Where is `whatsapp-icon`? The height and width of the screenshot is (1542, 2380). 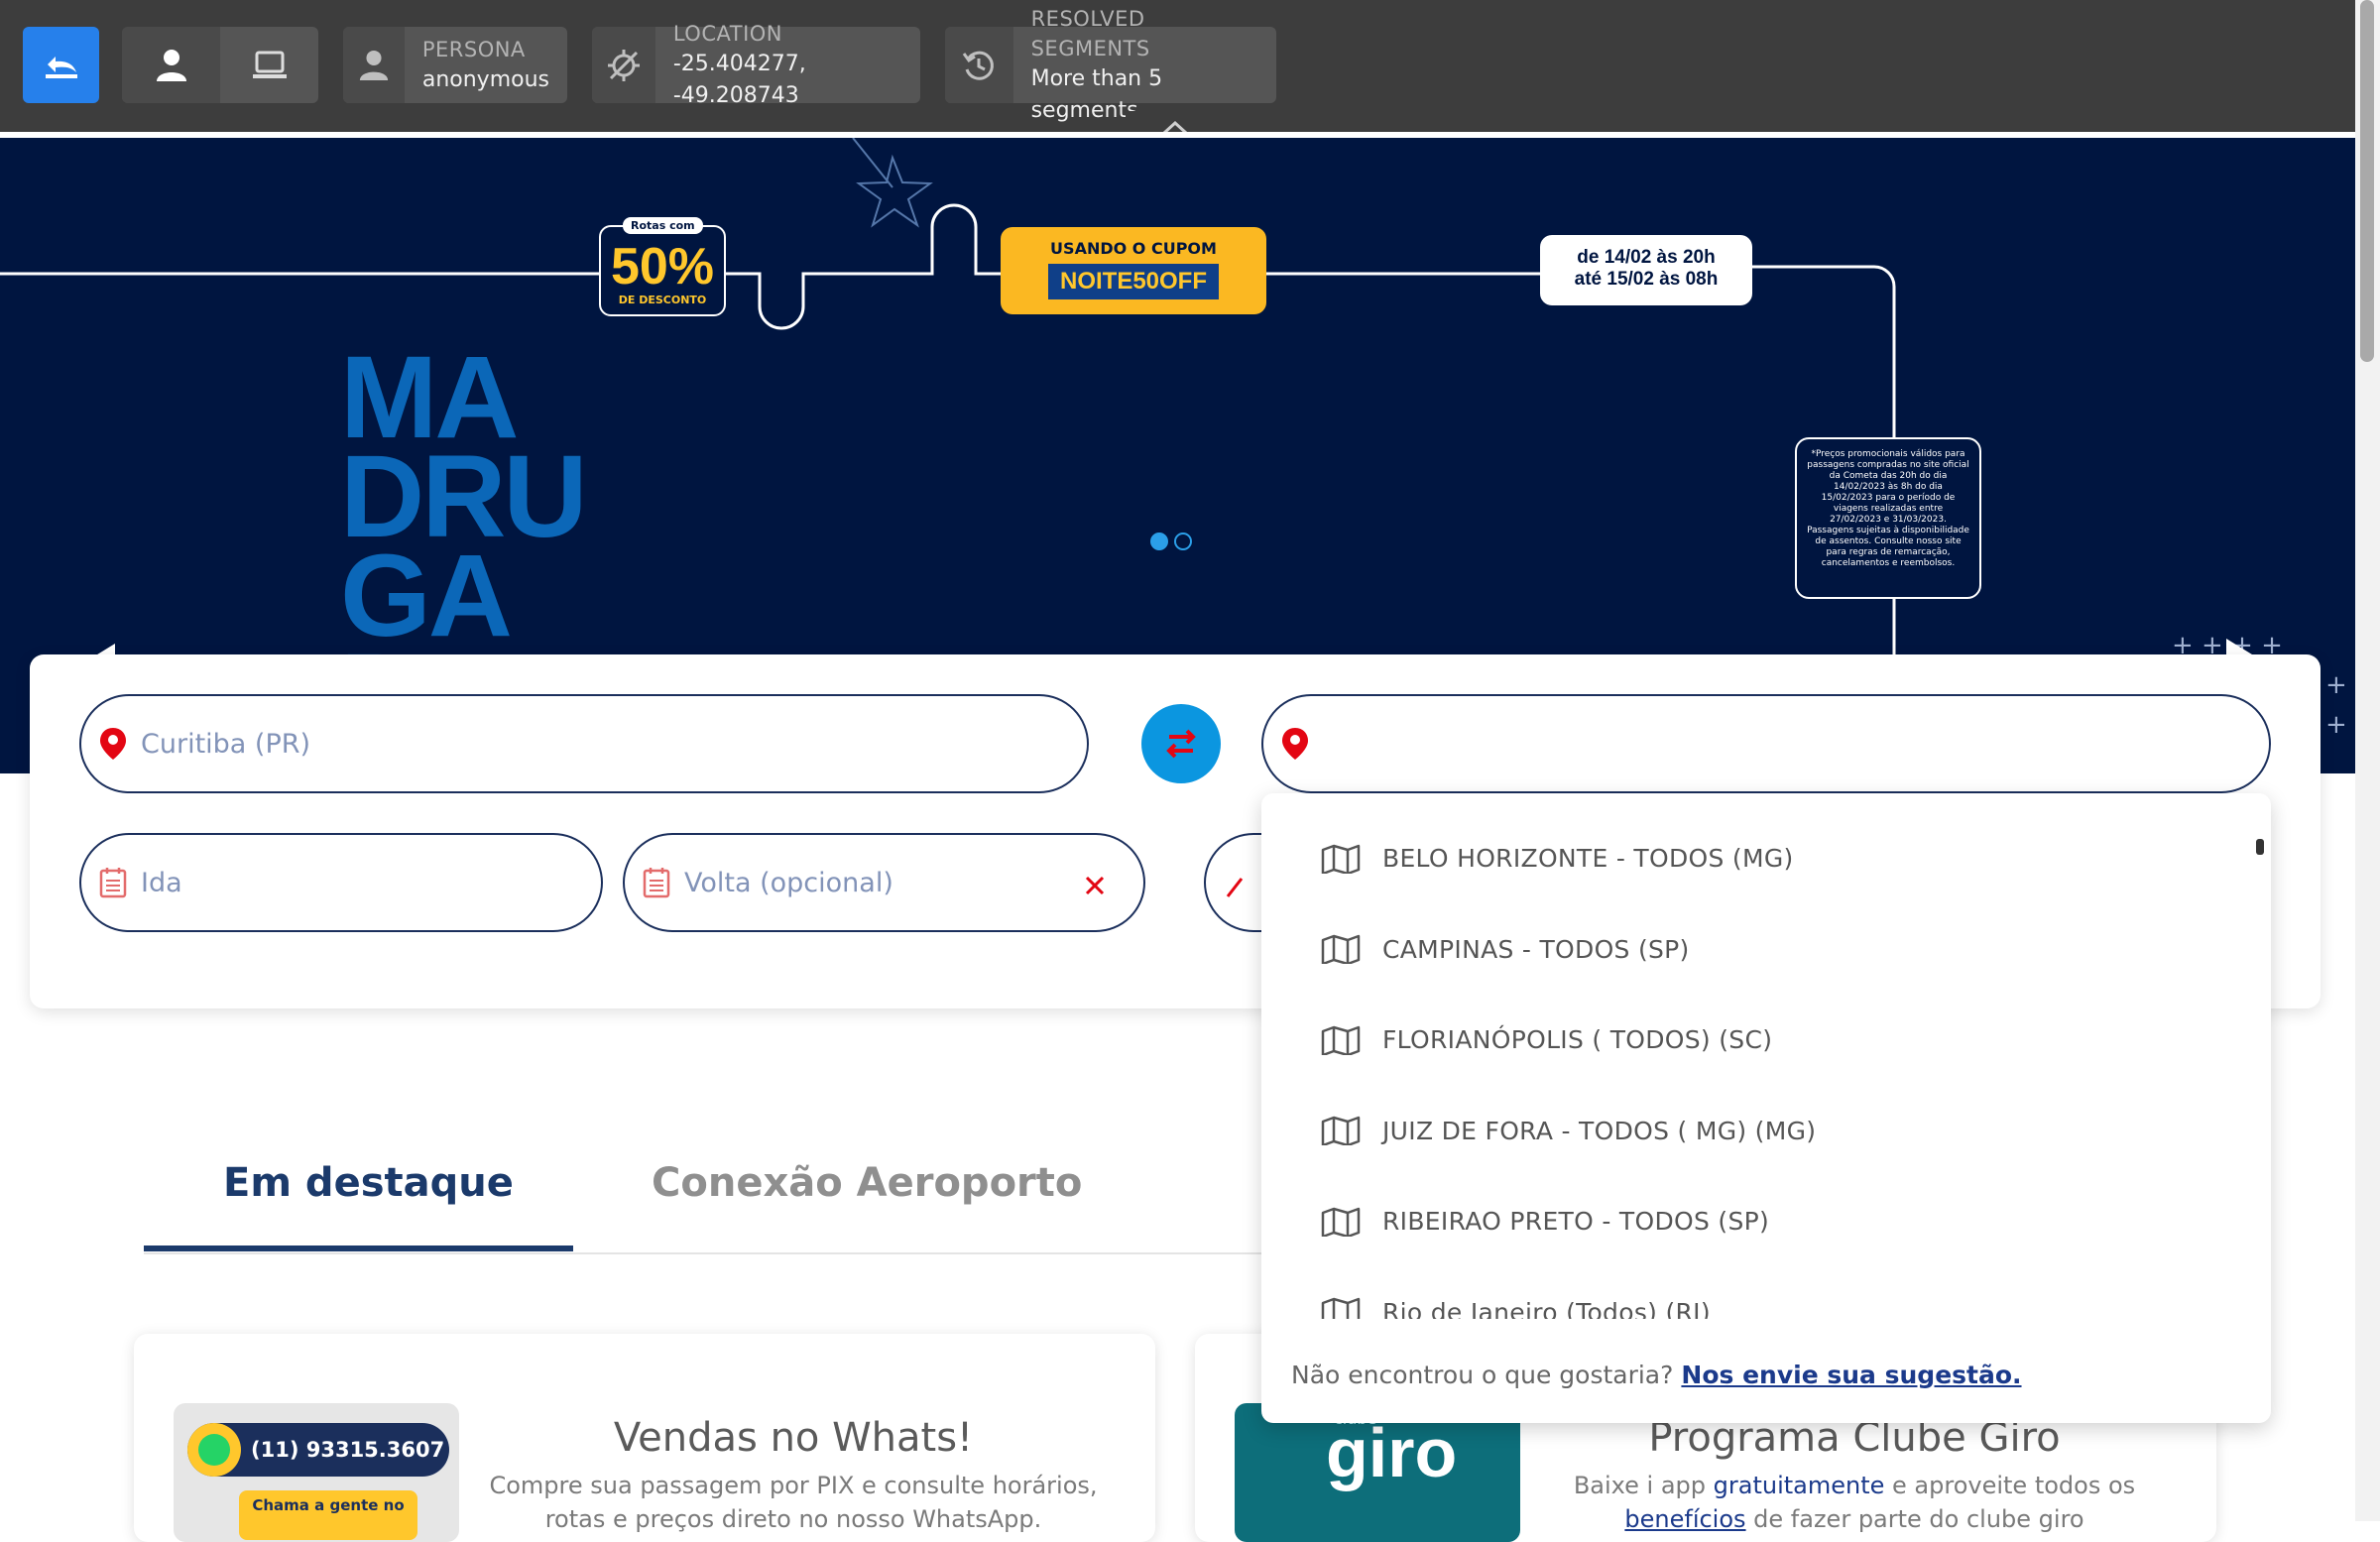
whatsapp-icon is located at coordinates (214, 1450).